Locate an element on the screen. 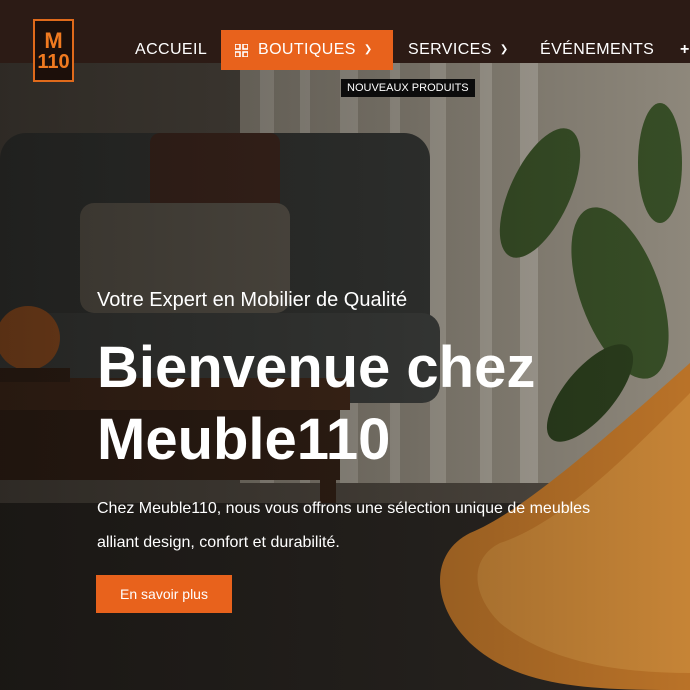  logo-number: 110 is located at coordinates (53, 61).